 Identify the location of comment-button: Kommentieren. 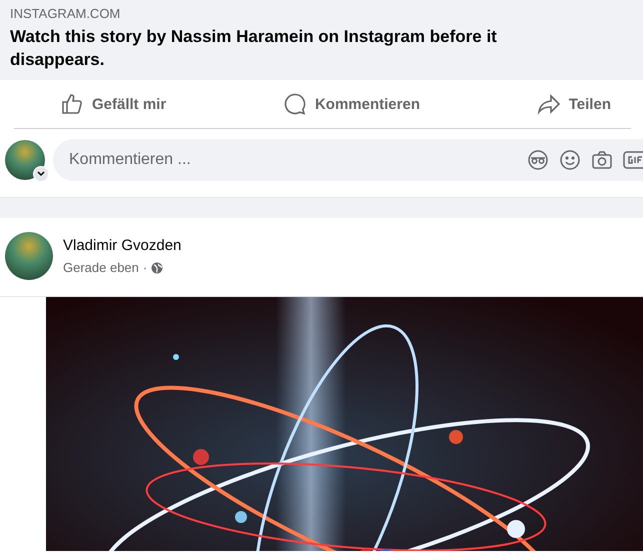
(351, 104).